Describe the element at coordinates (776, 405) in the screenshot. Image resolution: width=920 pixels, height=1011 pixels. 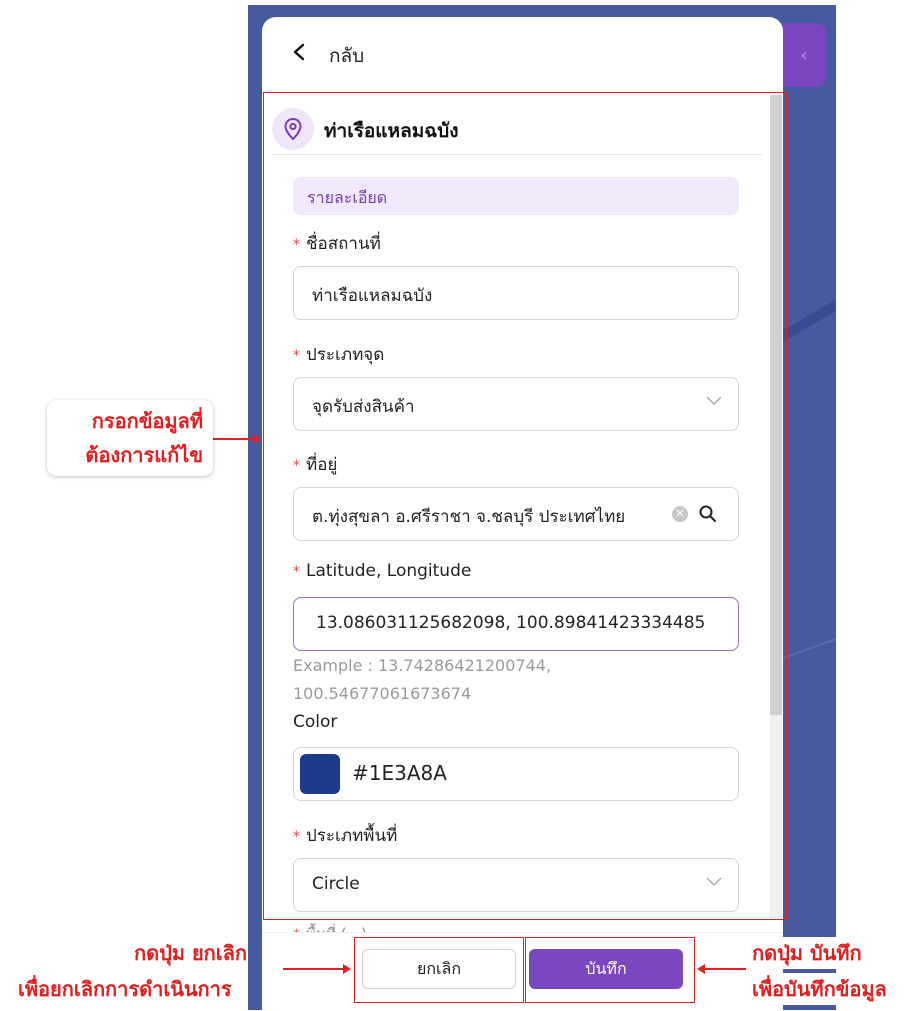
I see `scrollbar-thumb` at that location.